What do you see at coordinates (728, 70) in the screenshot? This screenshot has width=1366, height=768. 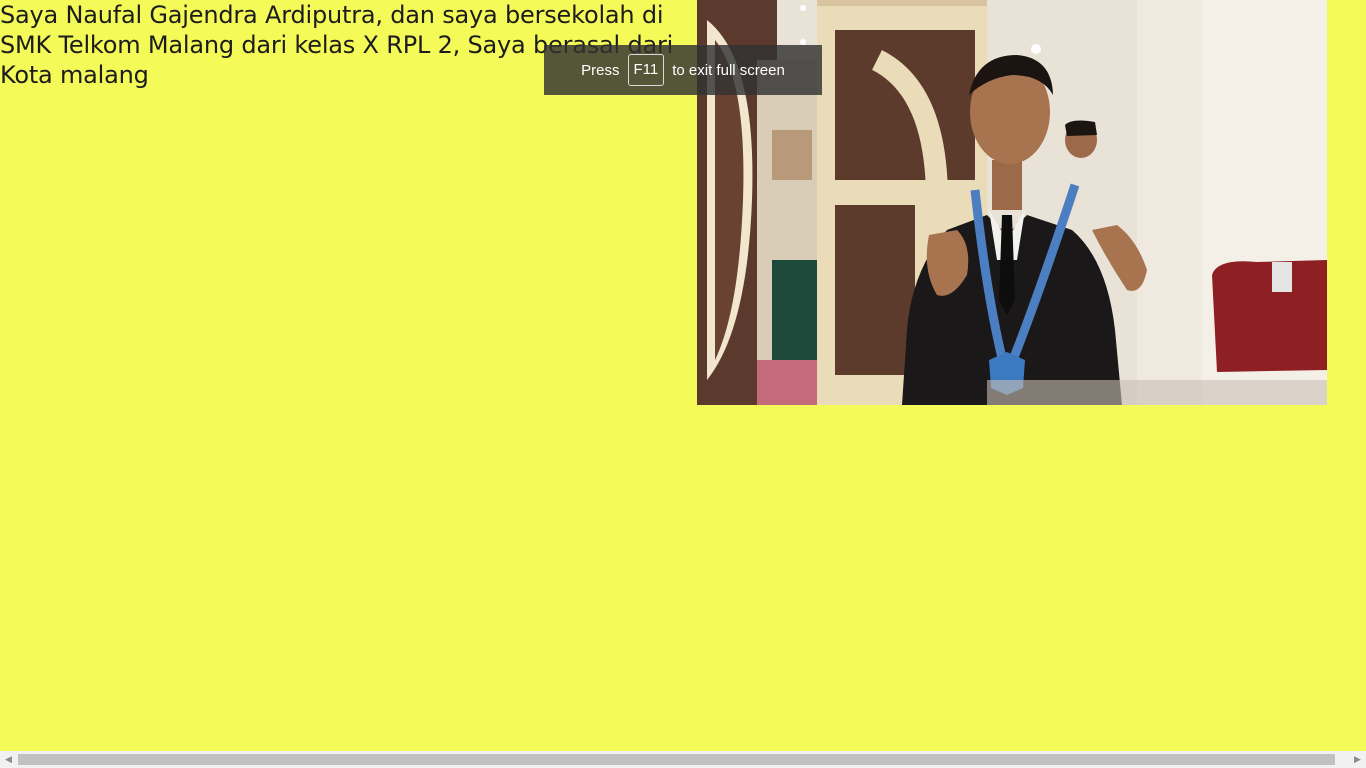 I see `fullscreen-notice-suffix: to exit full screen` at bounding box center [728, 70].